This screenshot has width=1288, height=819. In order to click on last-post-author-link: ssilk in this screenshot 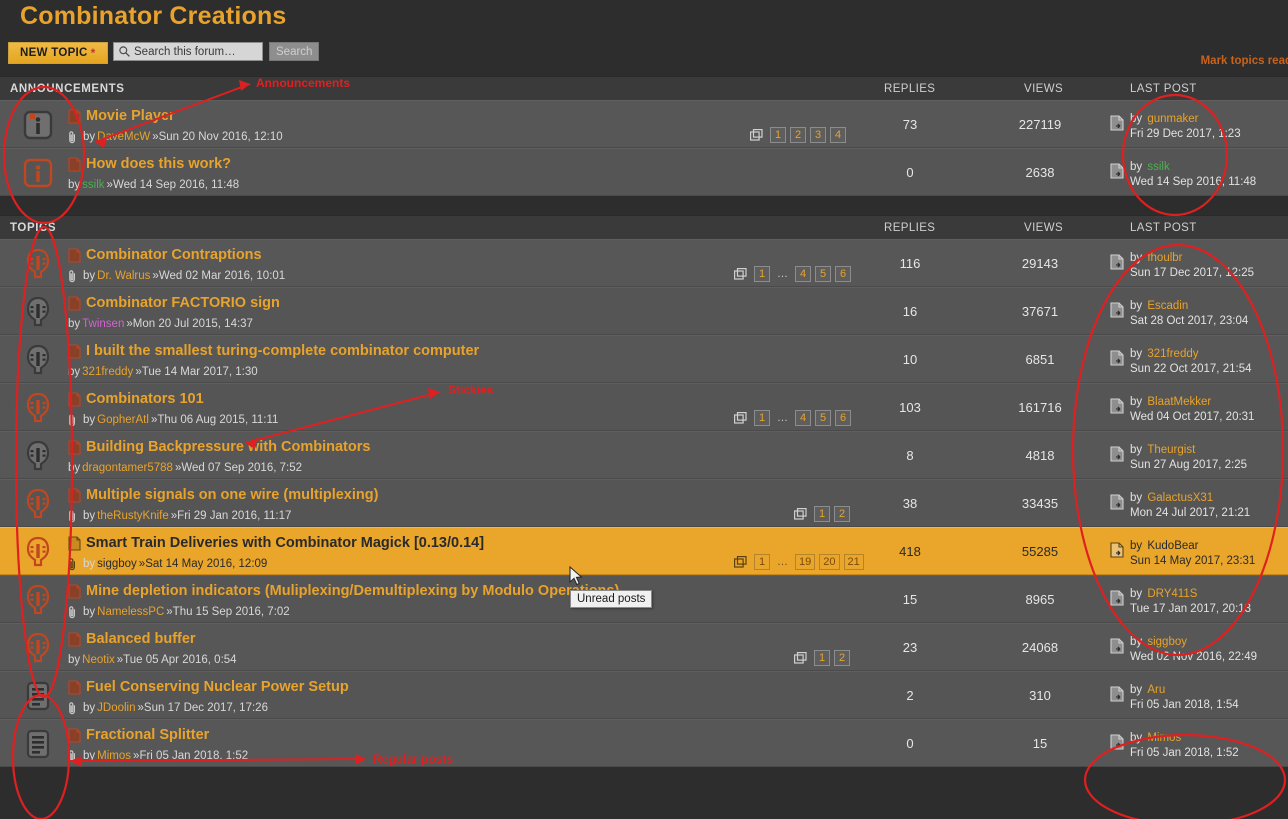, I will do `click(1158, 167)`.